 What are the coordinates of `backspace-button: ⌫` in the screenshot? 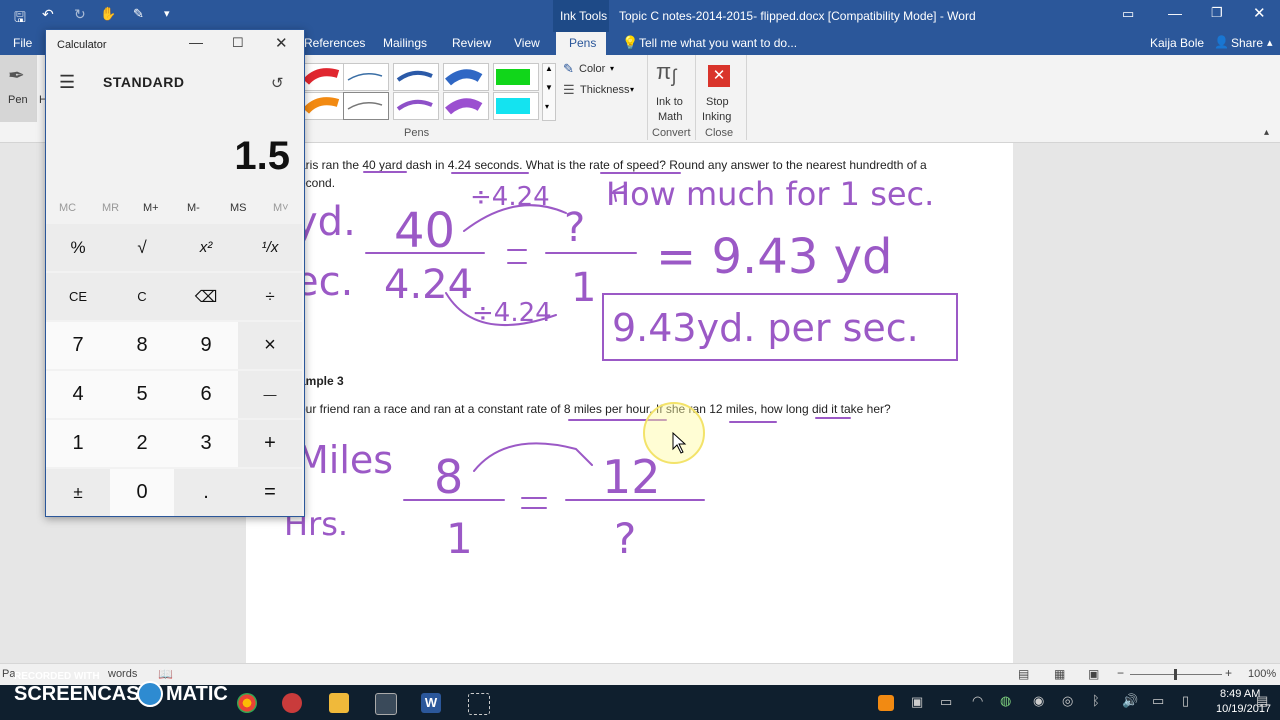 It's located at (206, 296).